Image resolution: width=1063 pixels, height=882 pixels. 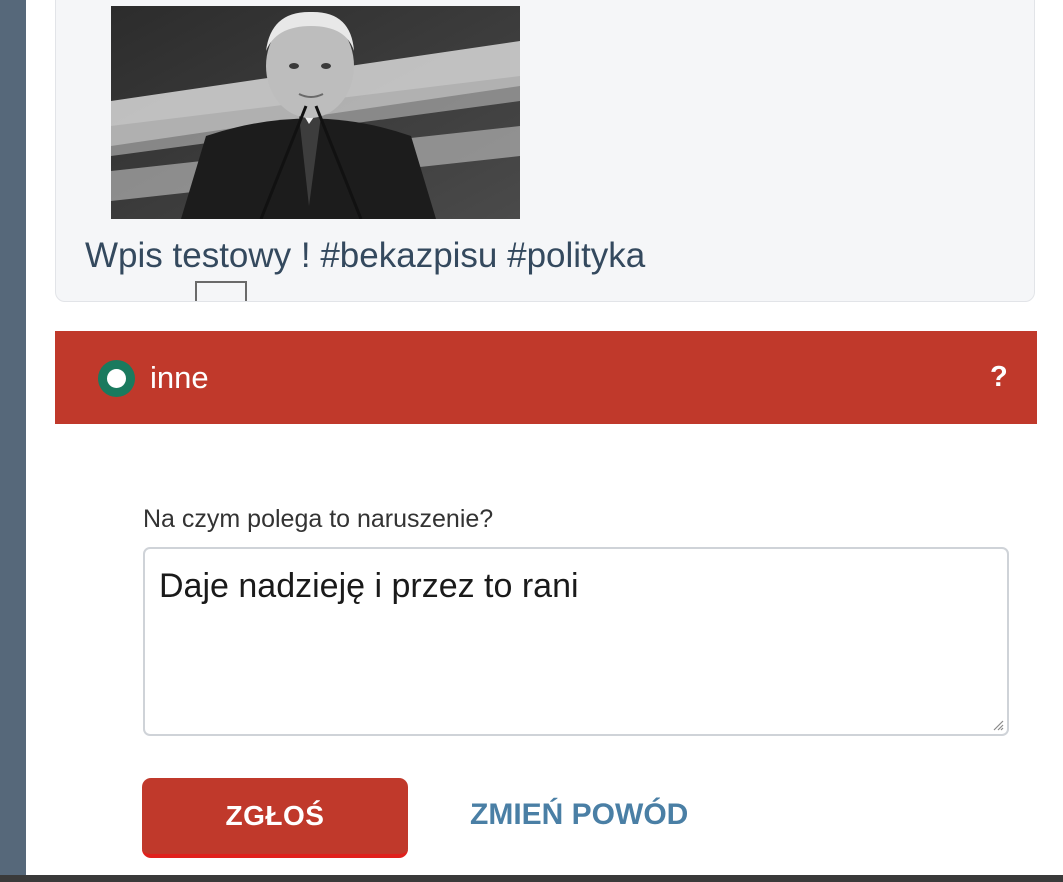 What do you see at coordinates (221, 291) in the screenshot?
I see `embed-icon` at bounding box center [221, 291].